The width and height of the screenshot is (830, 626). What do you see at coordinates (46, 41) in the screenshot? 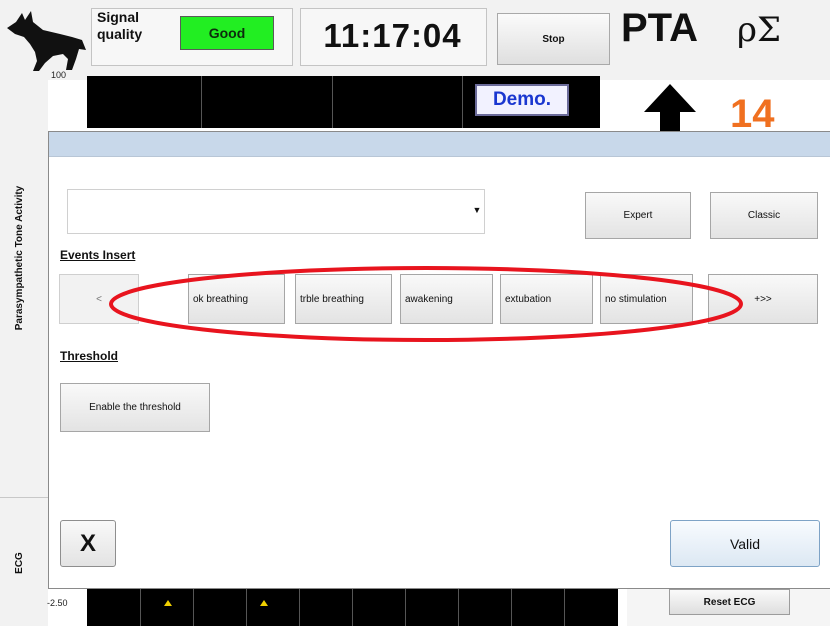
I see `dog-silhouette-icon` at bounding box center [46, 41].